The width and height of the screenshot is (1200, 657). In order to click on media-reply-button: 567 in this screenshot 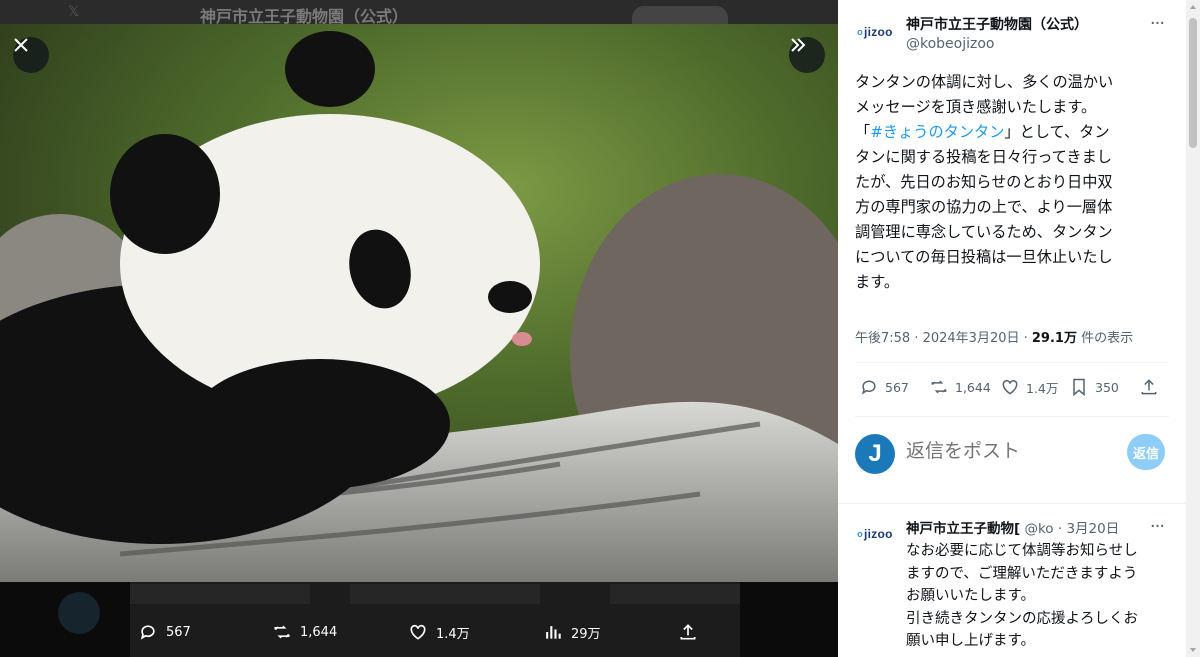, I will do `click(164, 632)`.